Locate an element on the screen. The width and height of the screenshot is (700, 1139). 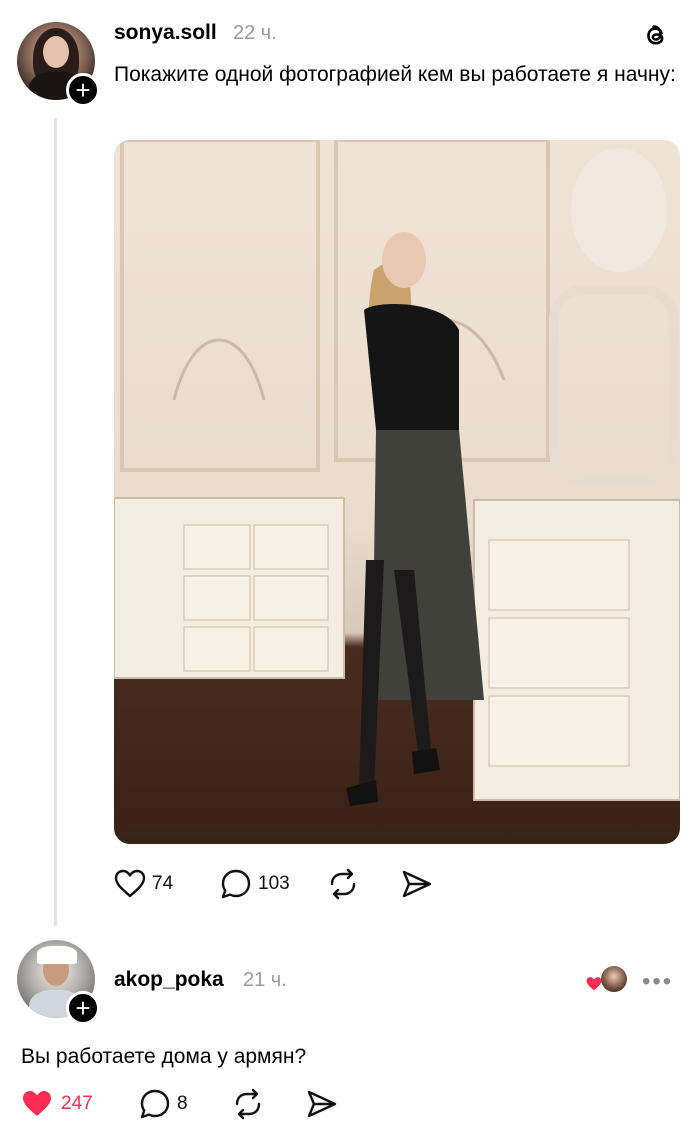
reply-count: 103 is located at coordinates (274, 883).